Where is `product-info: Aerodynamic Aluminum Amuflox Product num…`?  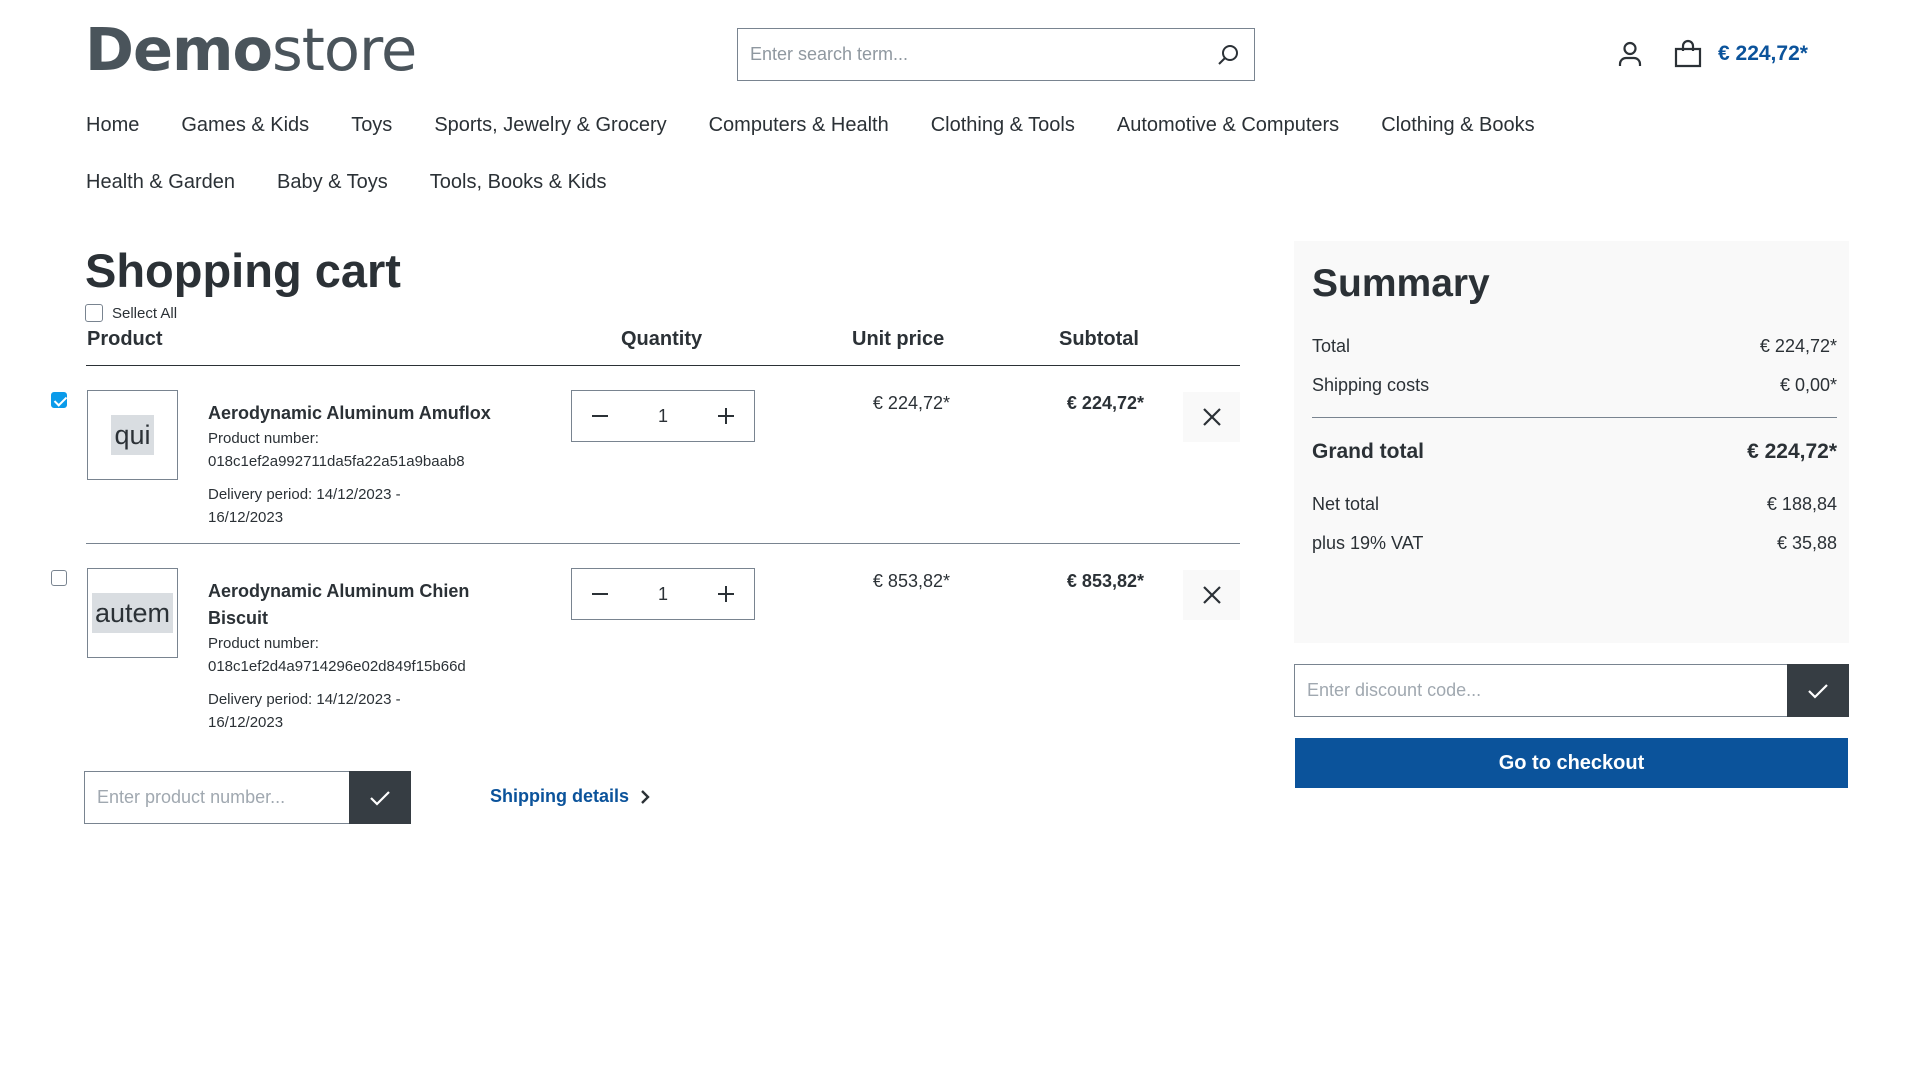
product-info: Aerodynamic Aluminum Amuflox Product num… is located at coordinates (363, 464).